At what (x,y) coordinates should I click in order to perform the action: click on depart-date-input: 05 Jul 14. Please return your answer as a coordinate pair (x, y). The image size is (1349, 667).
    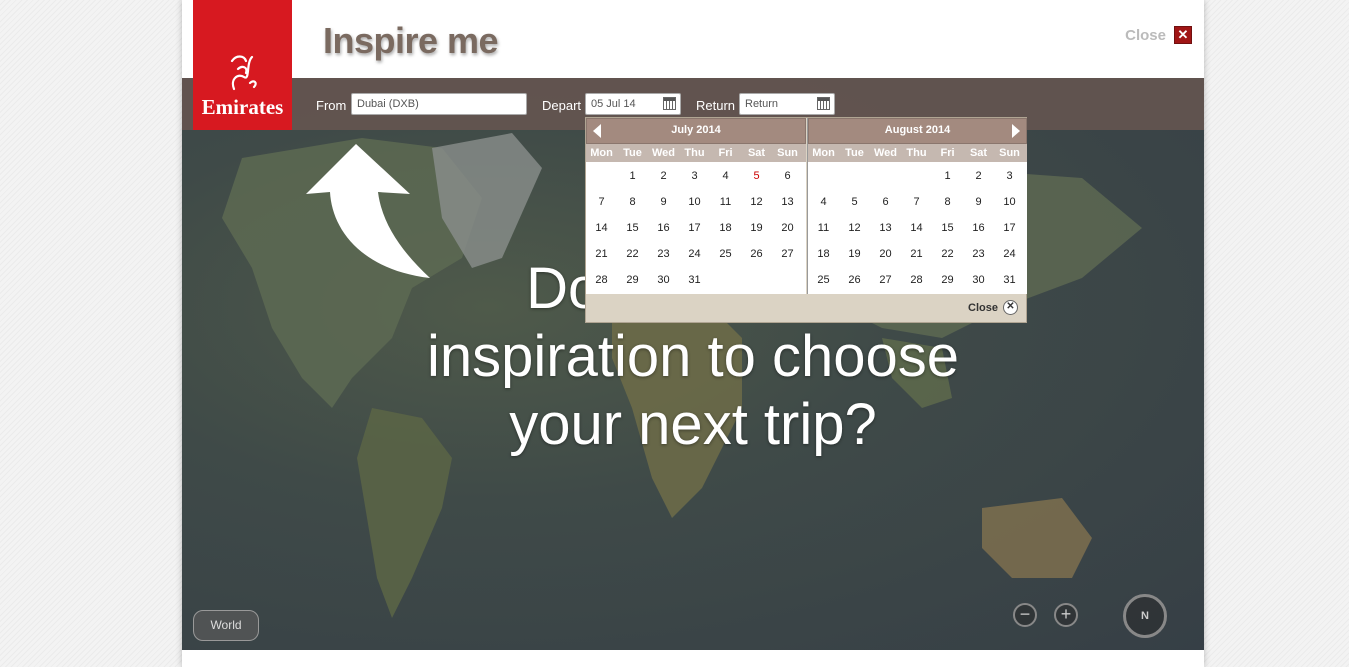
    Looking at the image, I should click on (633, 104).